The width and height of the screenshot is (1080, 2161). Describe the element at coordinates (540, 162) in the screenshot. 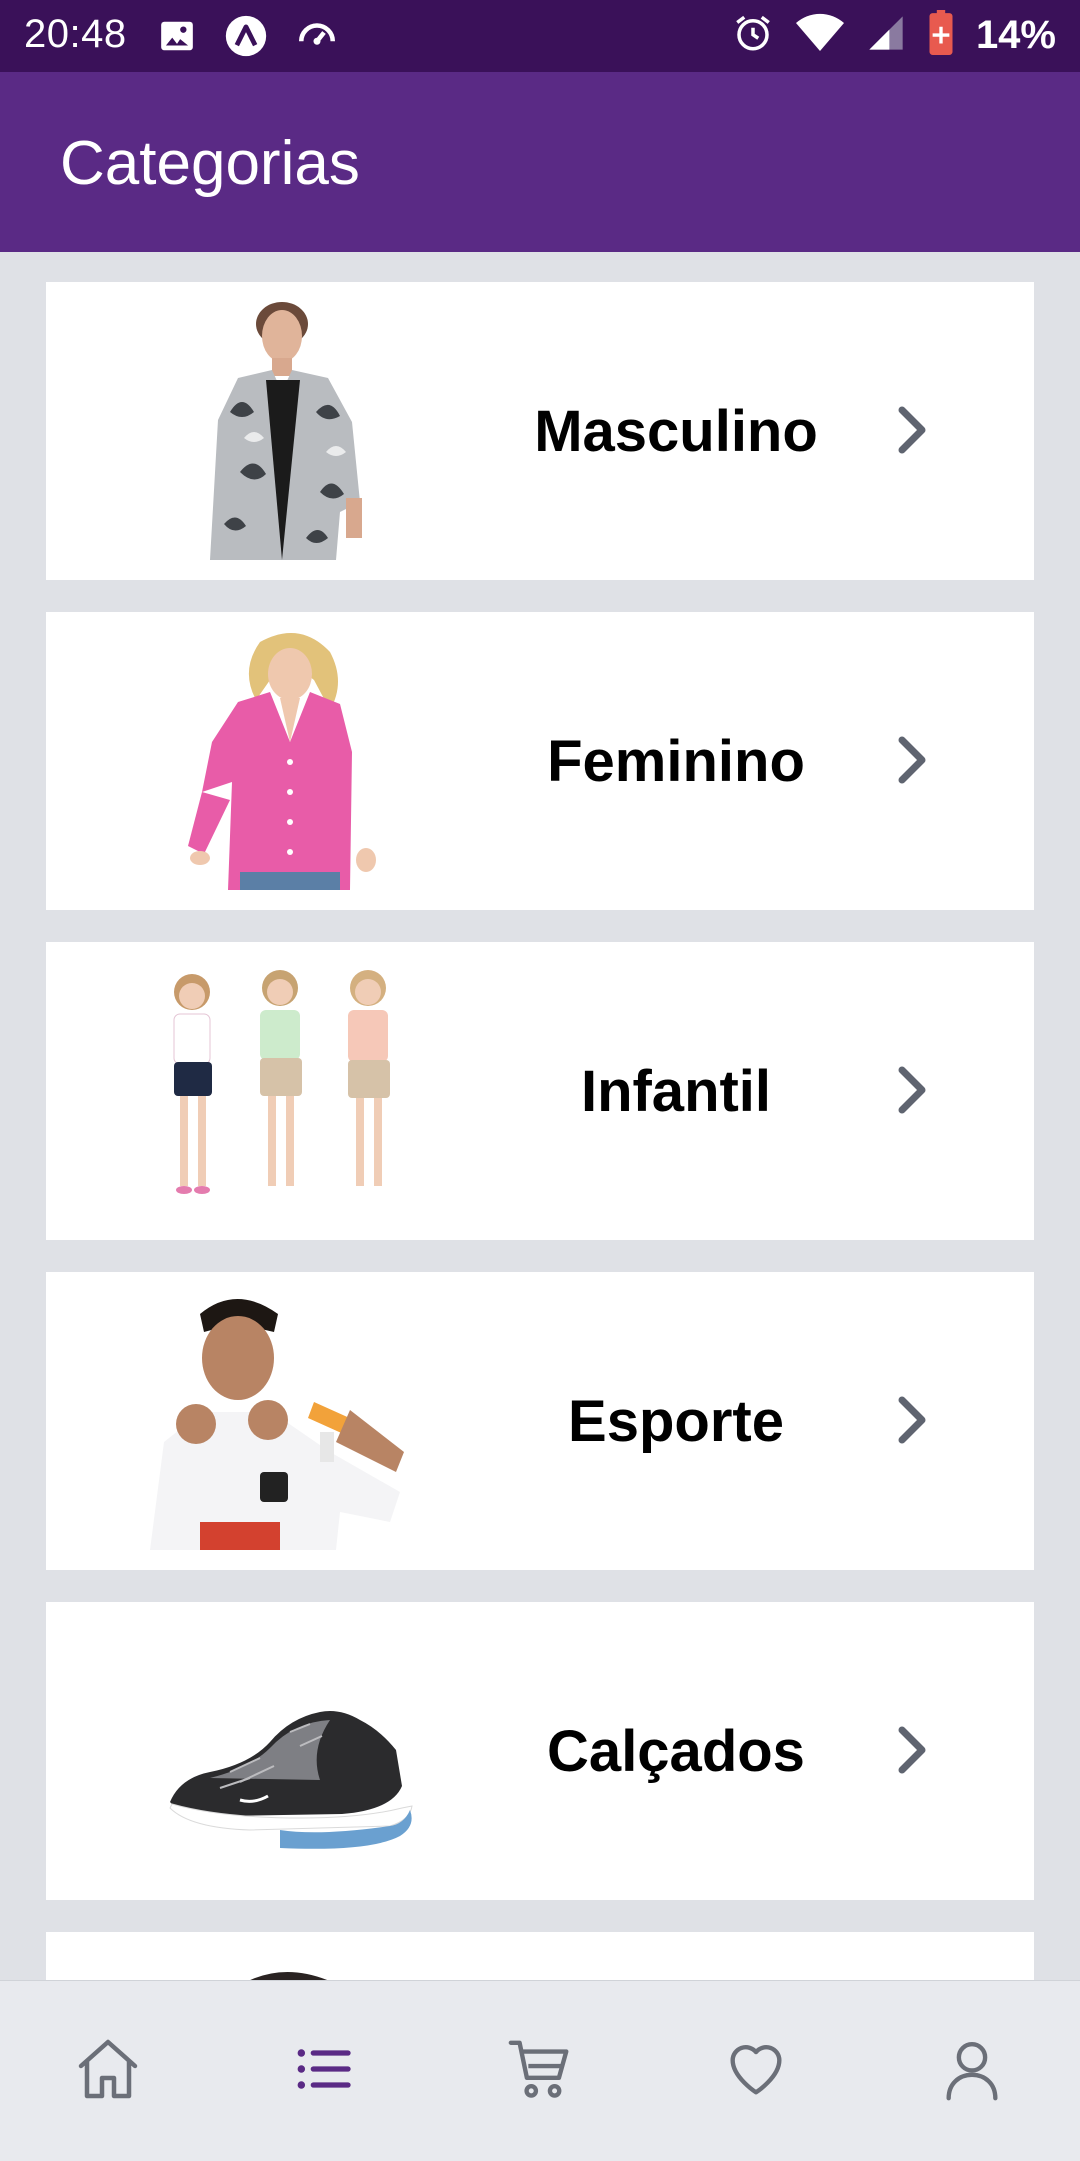

I see `app-bar: Categorias` at that location.